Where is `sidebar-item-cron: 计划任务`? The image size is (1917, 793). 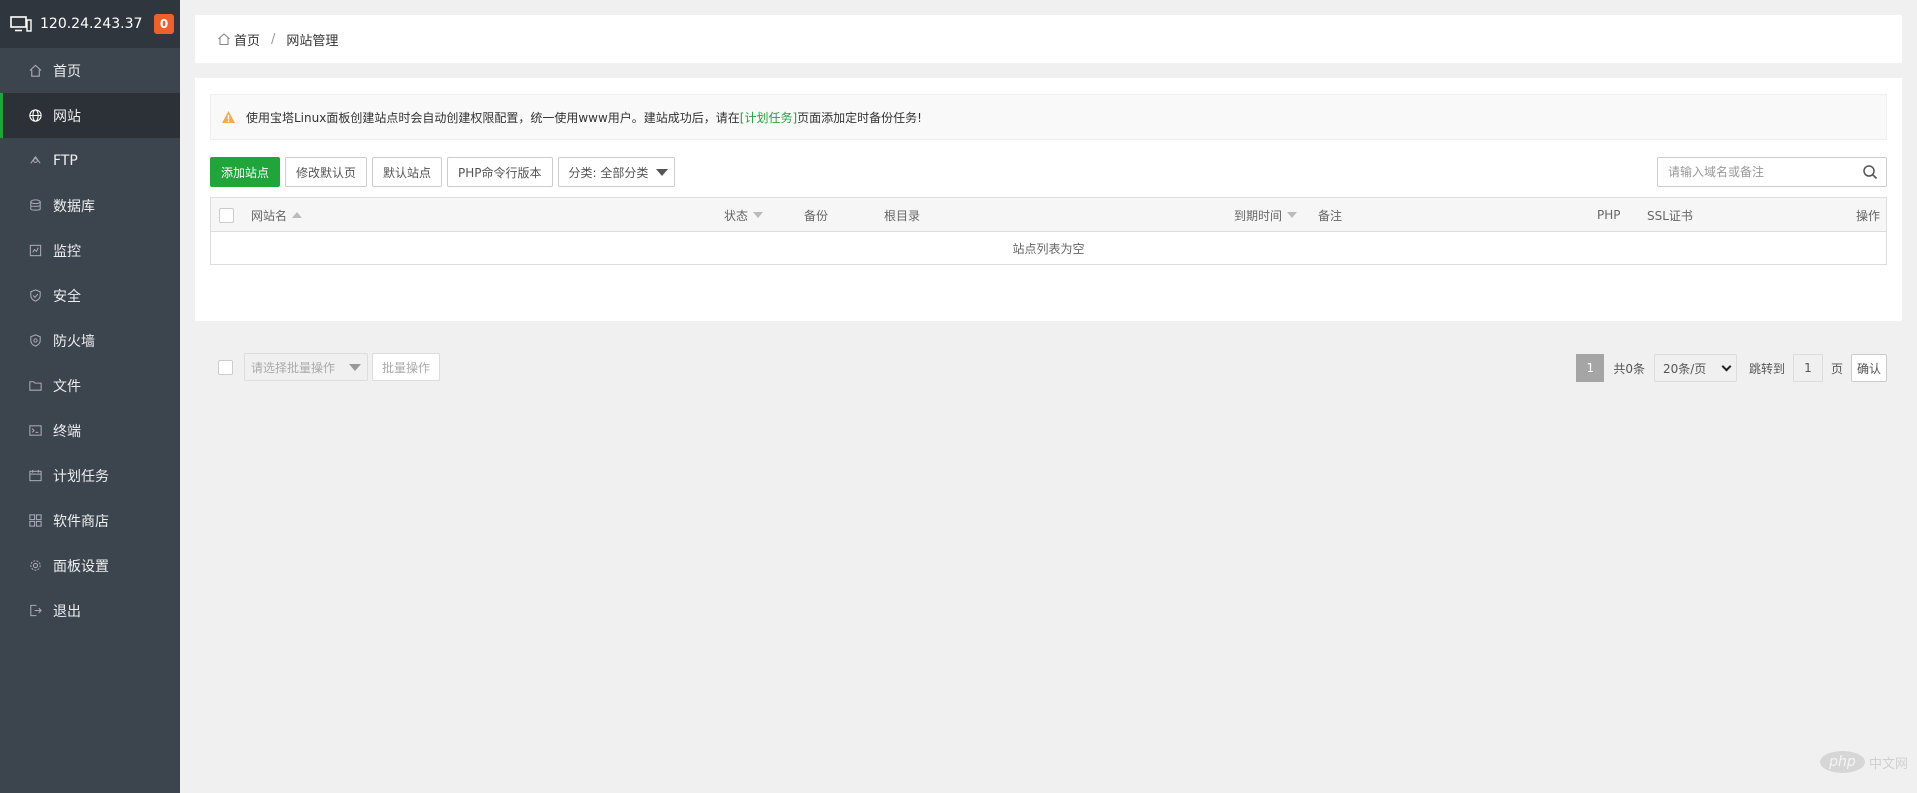
sidebar-item-cron: 计划任务 is located at coordinates (90, 475).